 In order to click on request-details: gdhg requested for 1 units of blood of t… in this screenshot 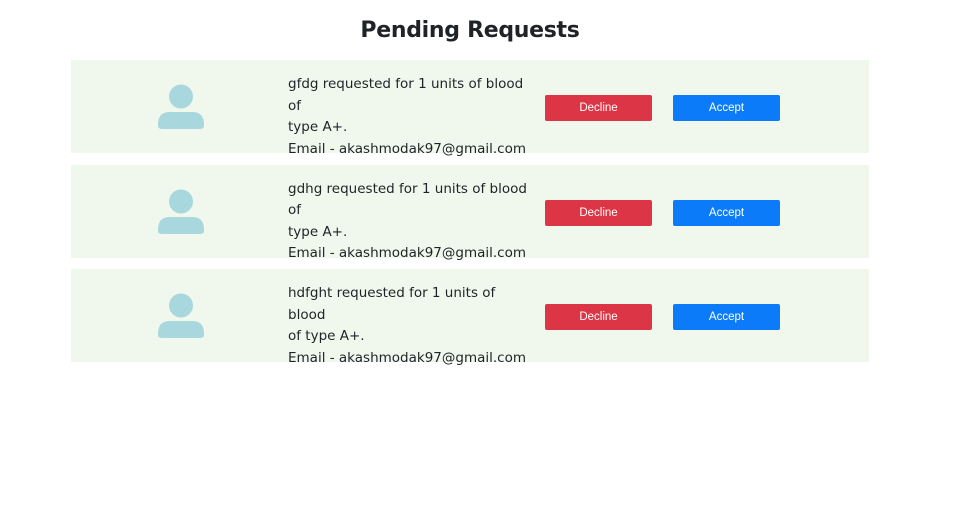, I will do `click(408, 222)`.